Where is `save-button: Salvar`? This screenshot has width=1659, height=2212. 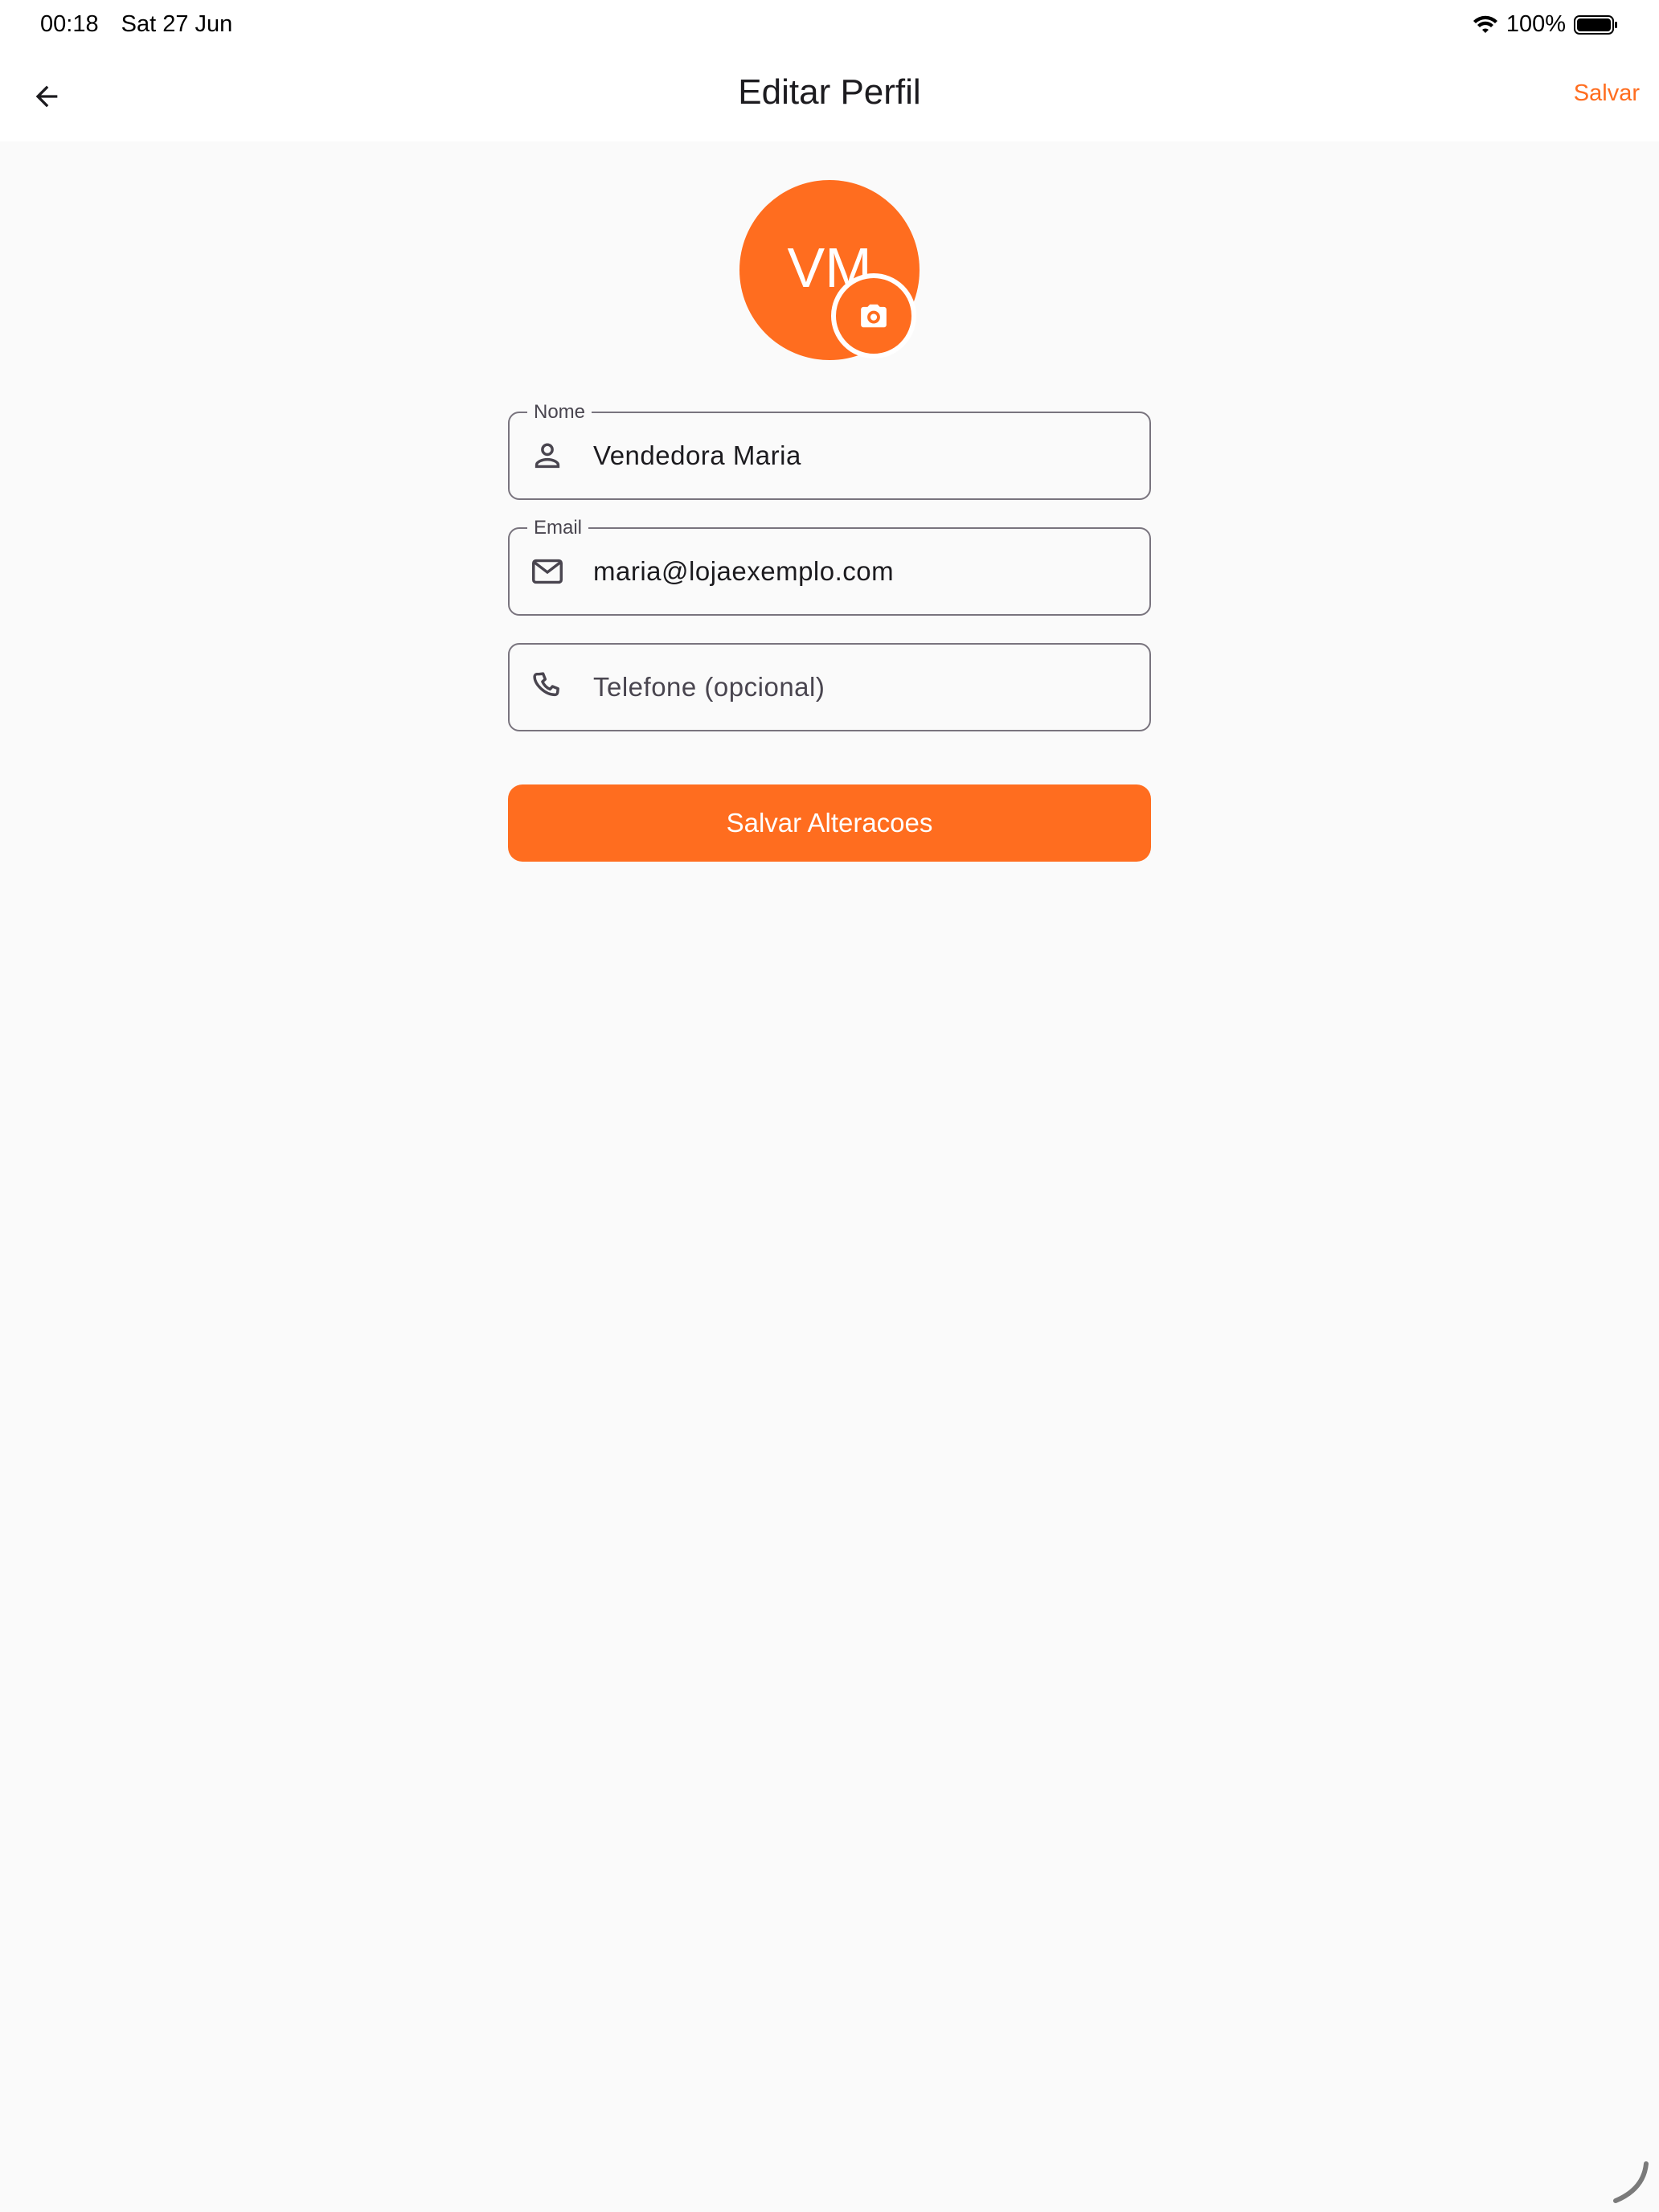
save-button: Salvar is located at coordinates (1607, 93).